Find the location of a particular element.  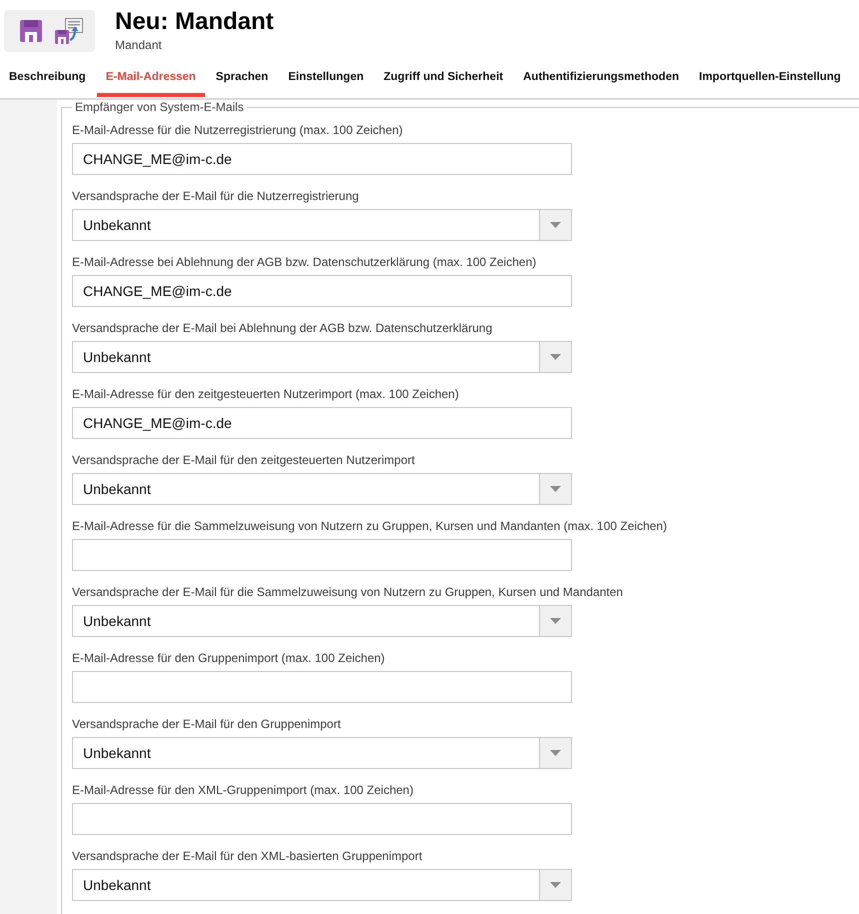

field-label: Versandsprache der E-Mail für die Sammelzuweisung von Nutzern zu Gruppen, Kursen und Mandanten is located at coordinates (348, 592).